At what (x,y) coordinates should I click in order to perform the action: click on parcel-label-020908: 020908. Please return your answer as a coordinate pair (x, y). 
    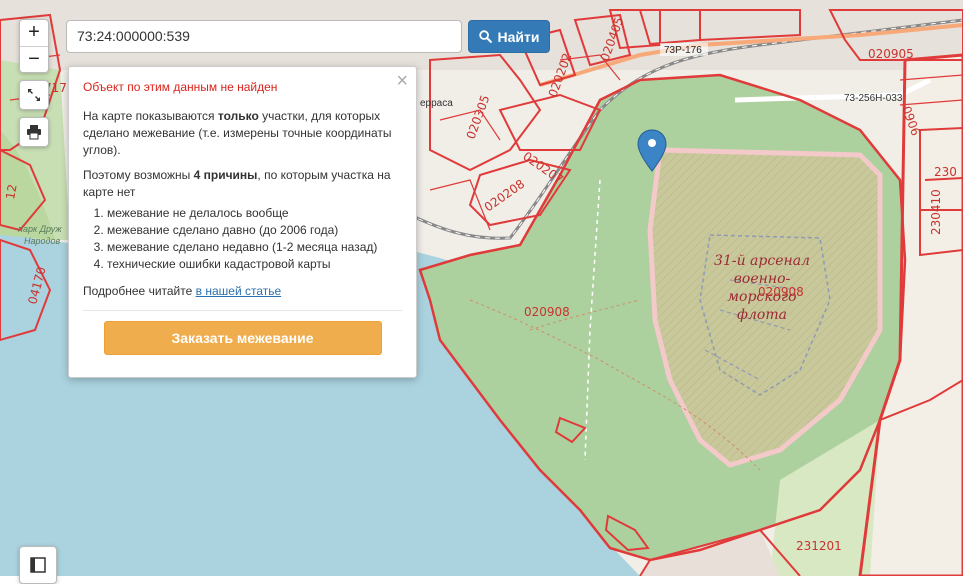
    Looking at the image, I should click on (547, 312).